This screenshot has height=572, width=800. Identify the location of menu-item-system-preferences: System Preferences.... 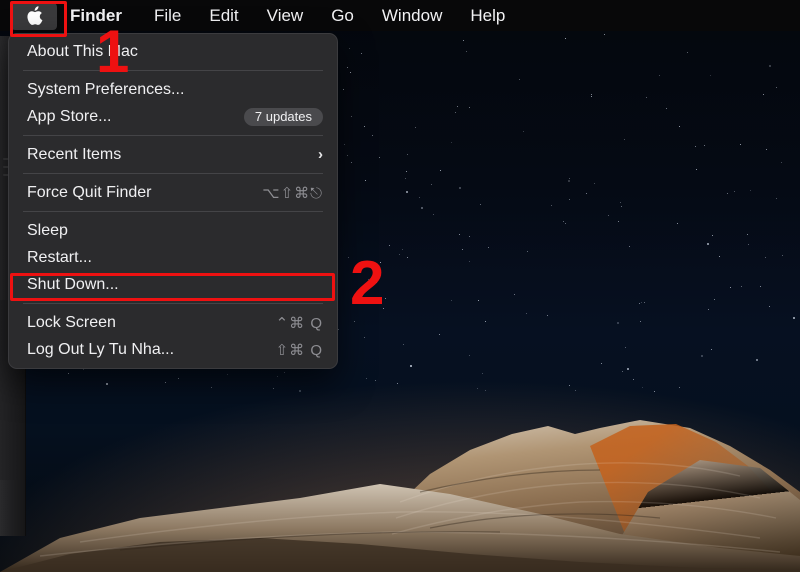
(173, 89).